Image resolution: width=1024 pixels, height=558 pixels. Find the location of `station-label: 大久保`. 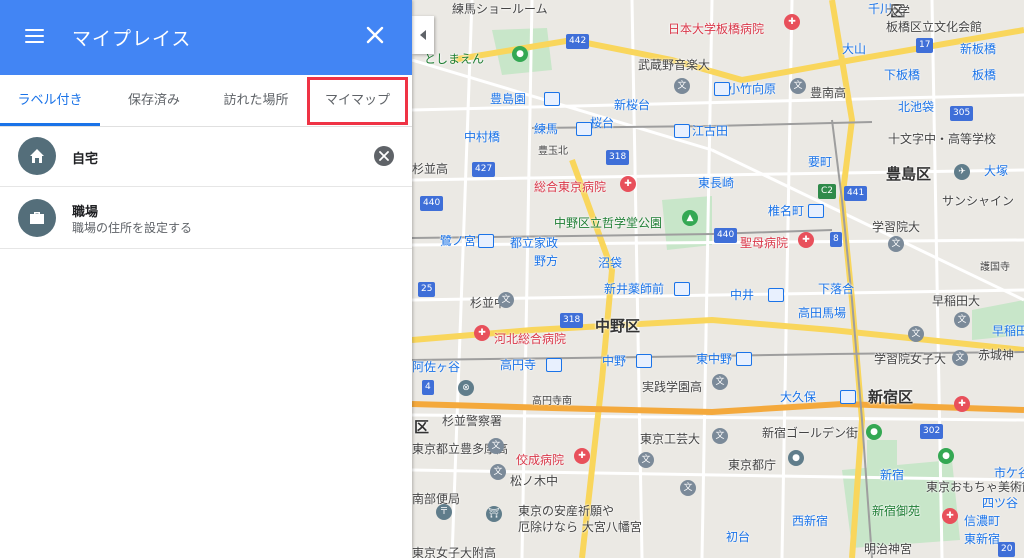

station-label: 大久保 is located at coordinates (798, 396).